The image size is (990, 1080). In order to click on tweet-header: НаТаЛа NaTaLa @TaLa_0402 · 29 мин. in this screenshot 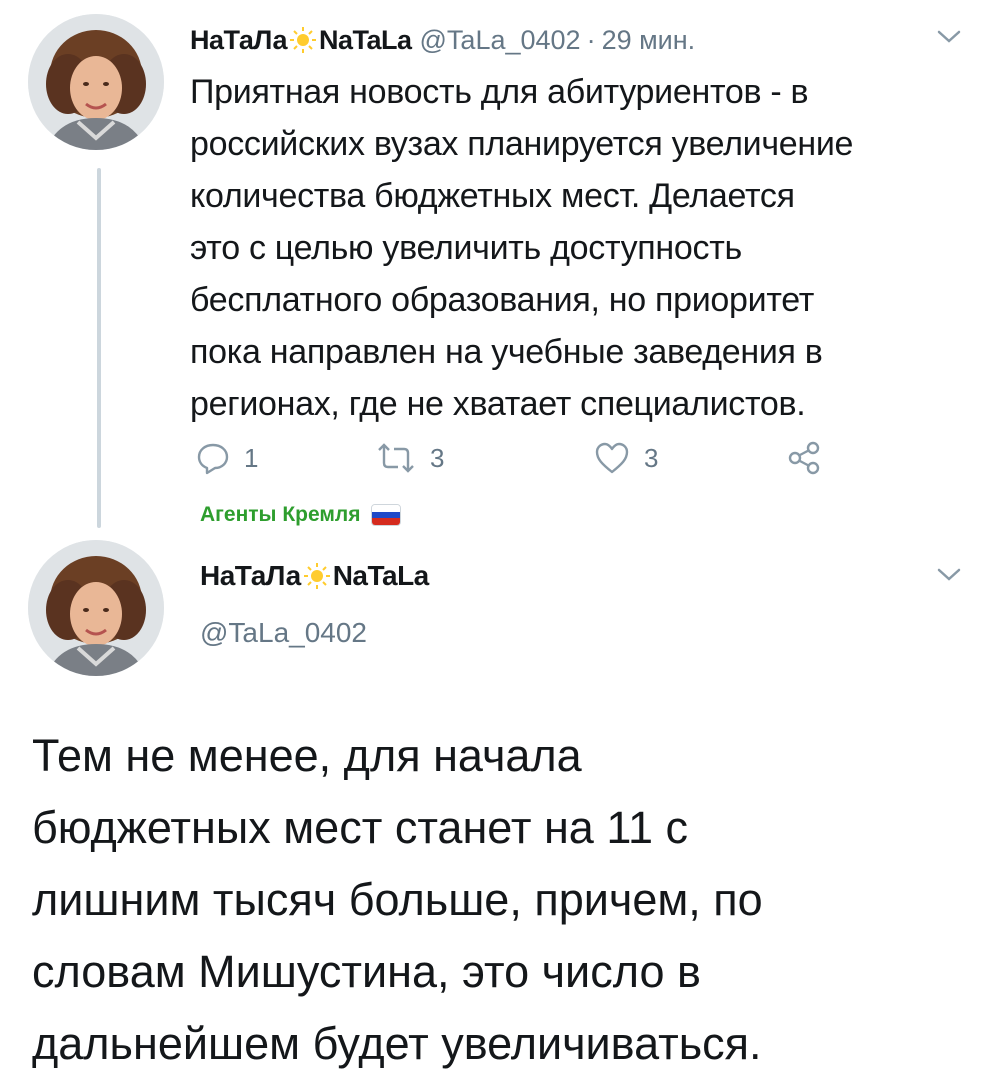, I will do `click(580, 40)`.